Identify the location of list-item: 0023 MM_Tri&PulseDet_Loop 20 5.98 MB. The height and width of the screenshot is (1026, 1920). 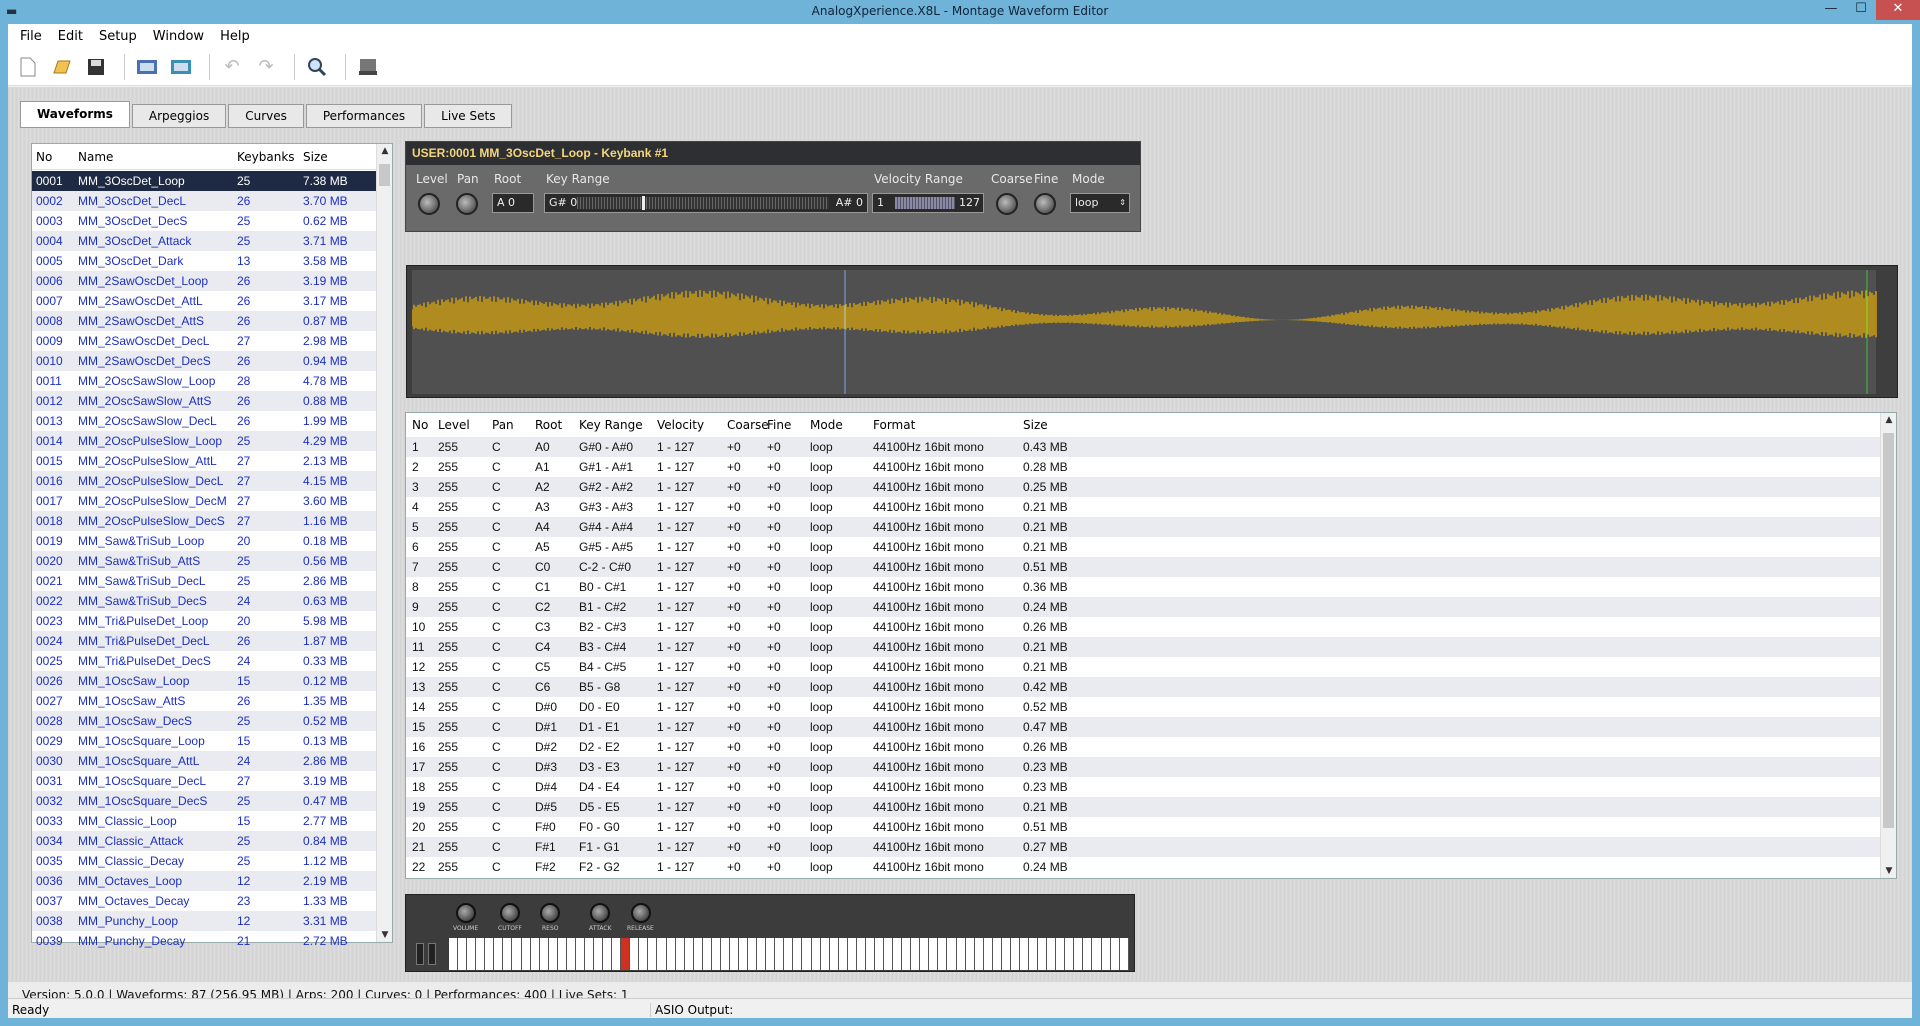
(204, 621).